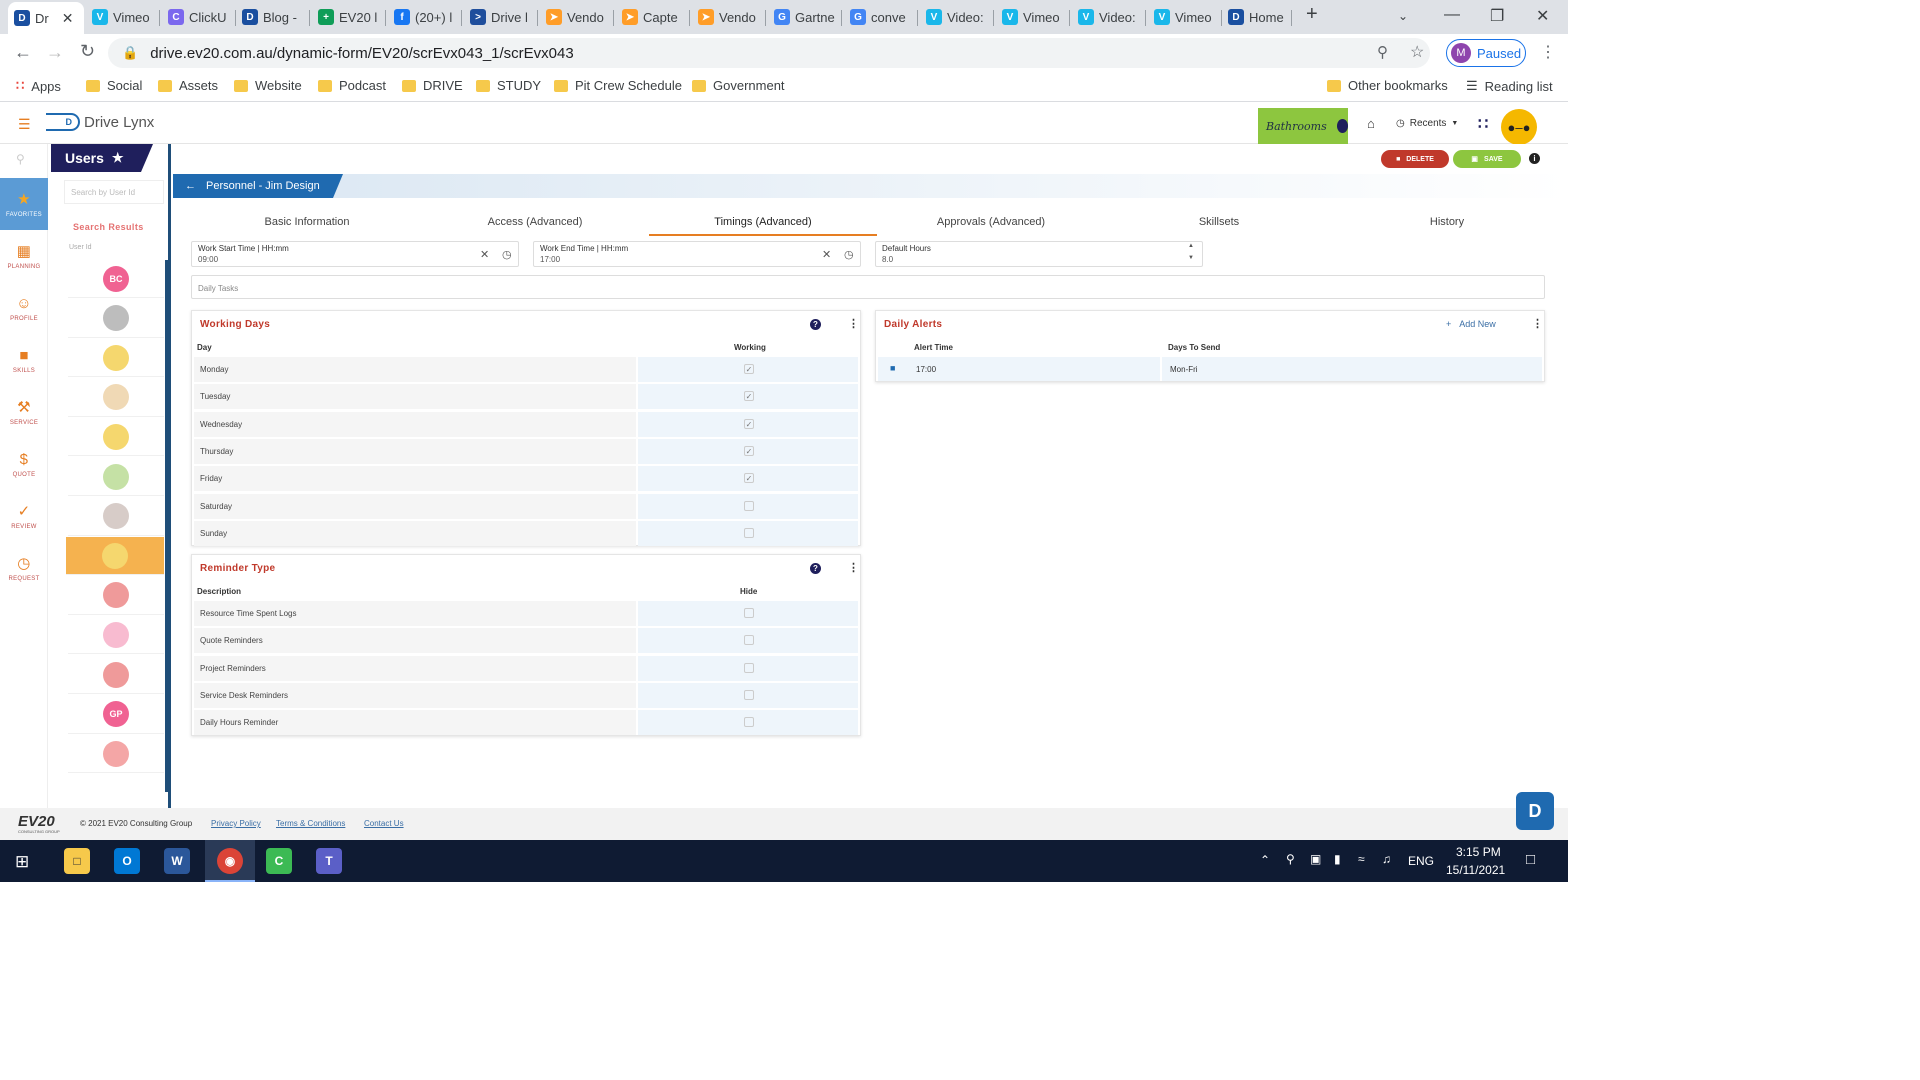 This screenshot has height=1080, width=1920. What do you see at coordinates (1257, 17) in the screenshot?
I see `browser-tab: D Home` at bounding box center [1257, 17].